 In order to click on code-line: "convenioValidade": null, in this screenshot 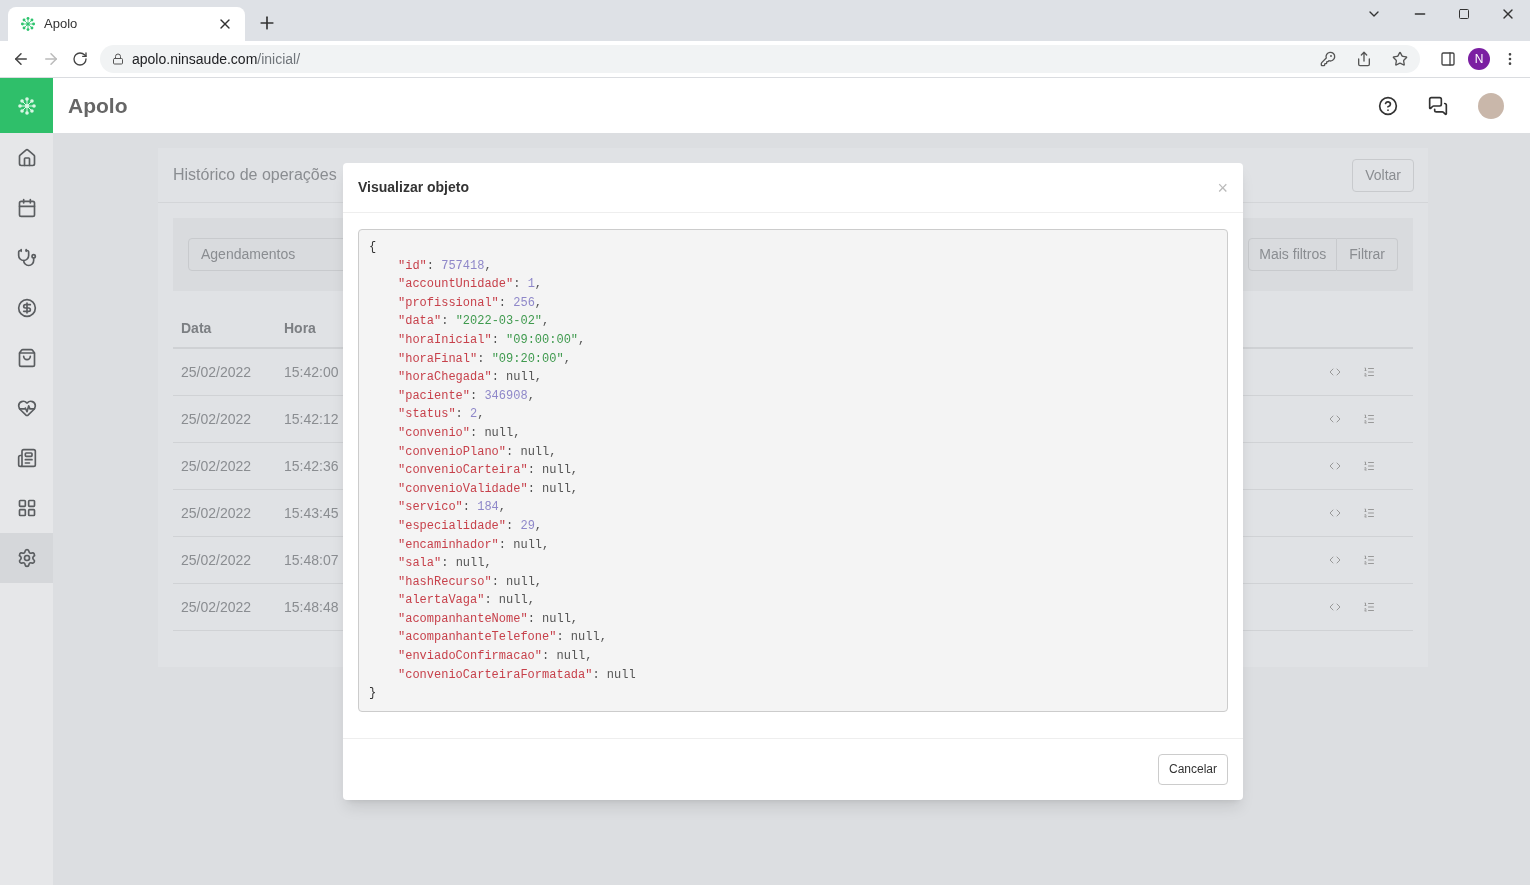, I will do `click(488, 489)`.